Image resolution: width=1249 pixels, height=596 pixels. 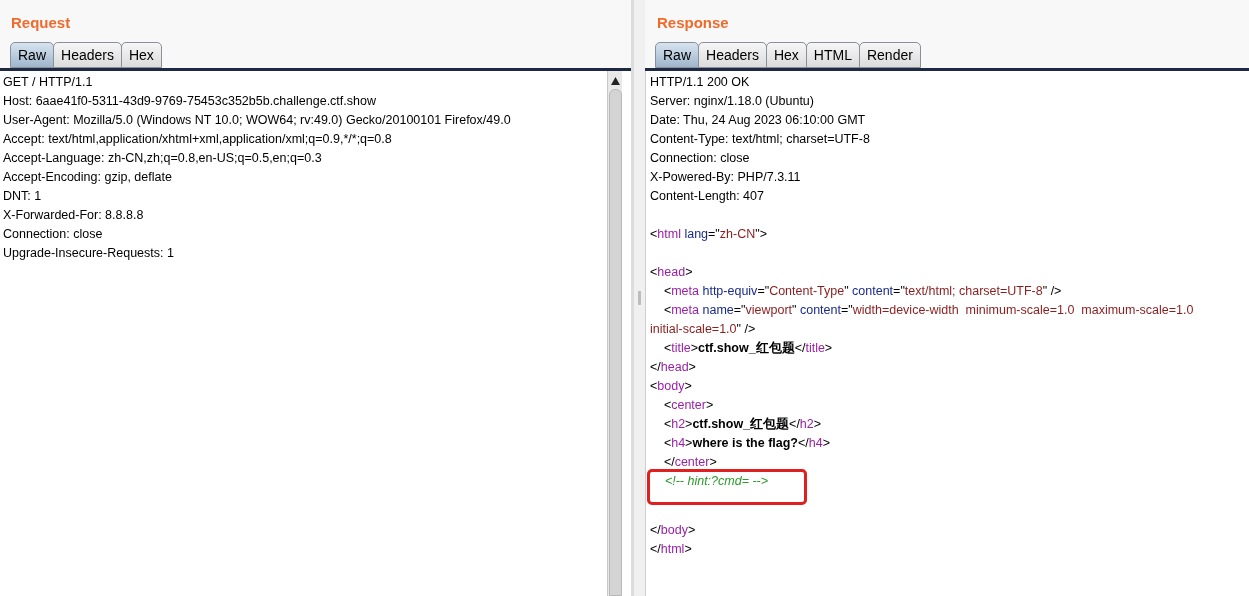 I want to click on request-line: User-Agent: Mozilla/5.0 (Windows NT 10.0; WOW64; rv:49.0) Gecko/20100101 Firefox/49.0, so click(x=257, y=120).